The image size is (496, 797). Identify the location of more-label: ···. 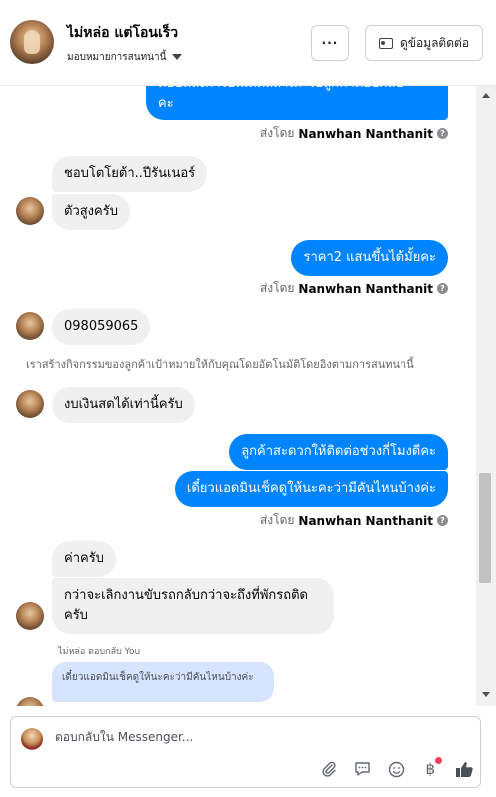
(330, 43).